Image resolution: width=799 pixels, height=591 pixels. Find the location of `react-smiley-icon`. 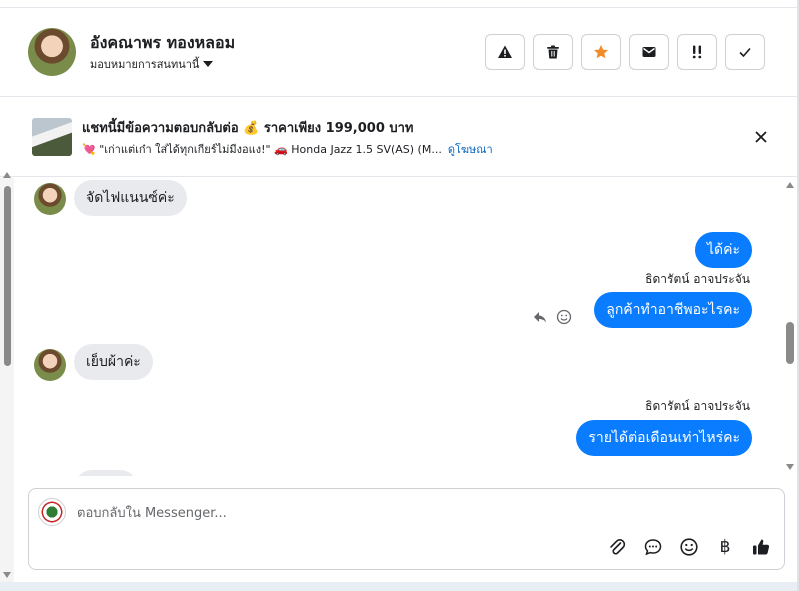

react-smiley-icon is located at coordinates (564, 317).